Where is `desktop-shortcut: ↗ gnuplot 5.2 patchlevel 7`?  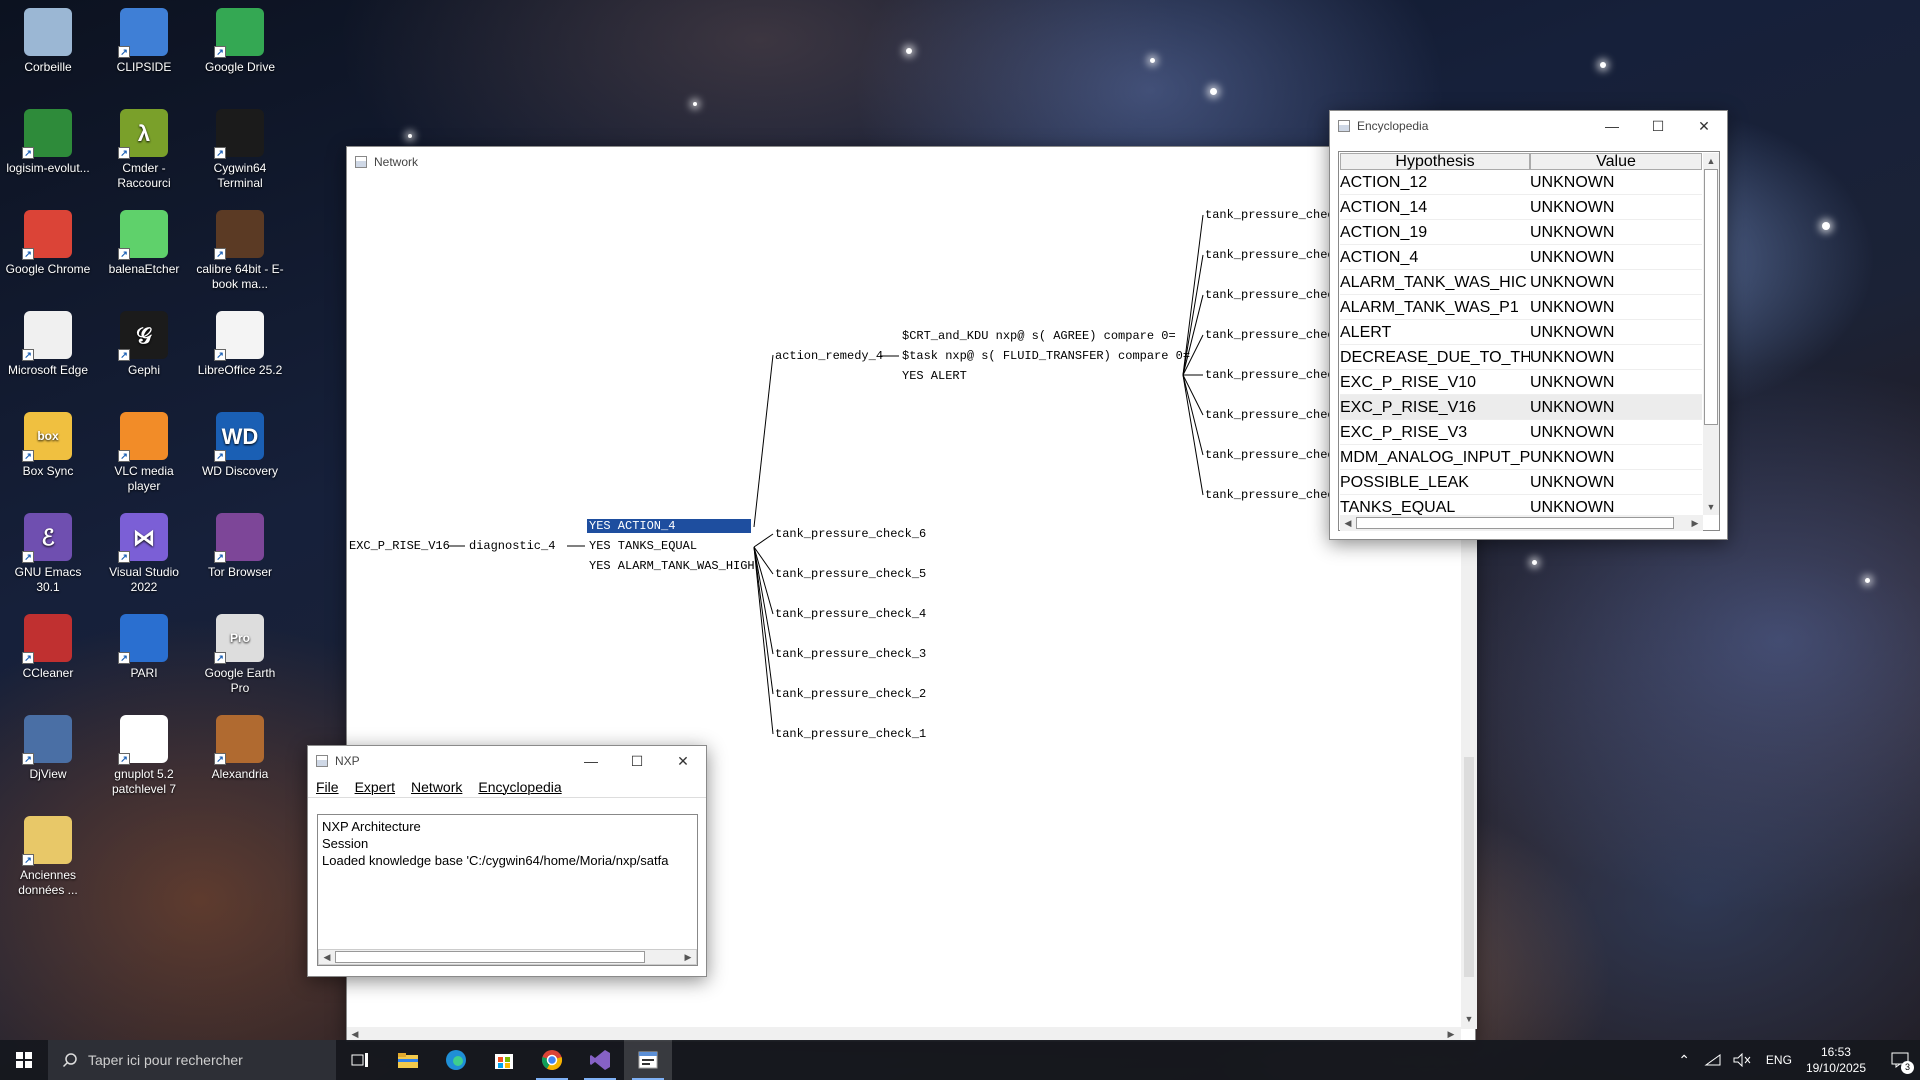
desktop-shortcut: ↗ gnuplot 5.2 patchlevel 7 is located at coordinates (144, 756).